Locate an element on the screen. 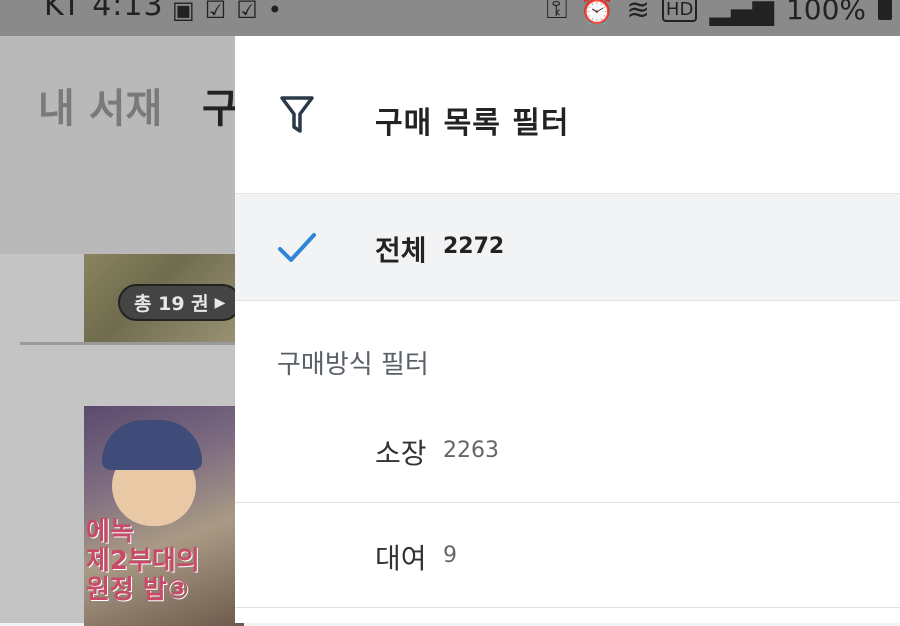  volume-badge: 총 19 권 ▶ is located at coordinates (180, 302).